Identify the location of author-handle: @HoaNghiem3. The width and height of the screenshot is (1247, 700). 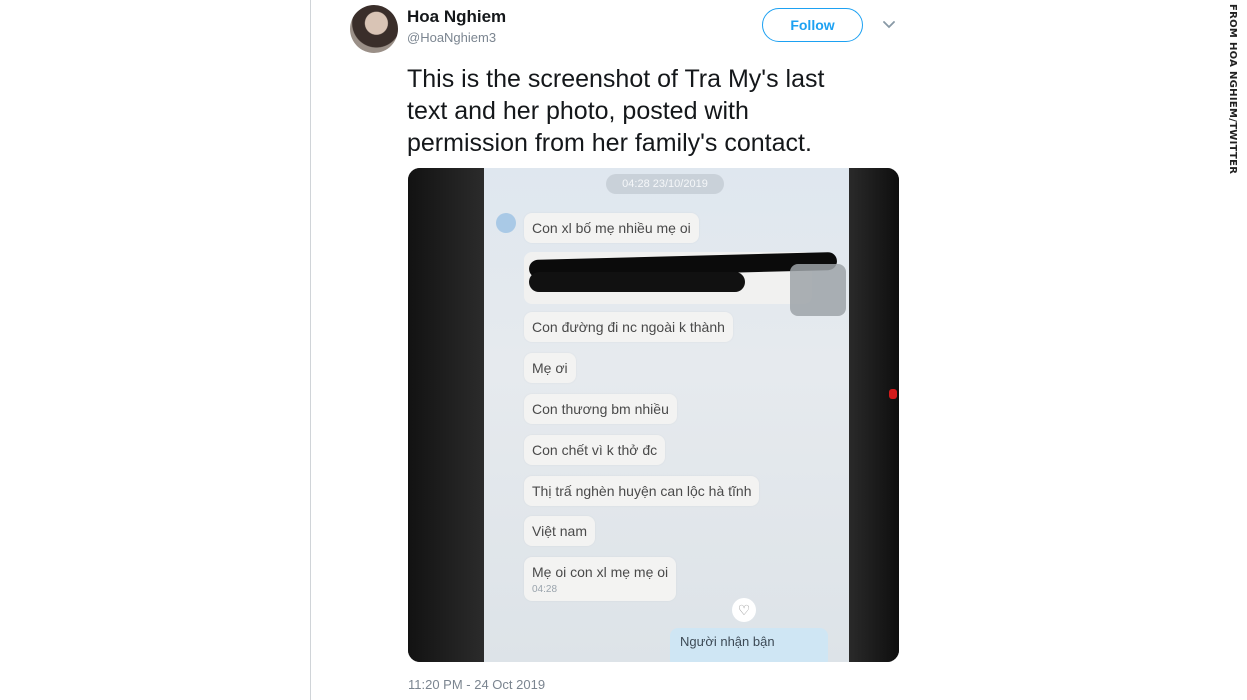
(451, 37).